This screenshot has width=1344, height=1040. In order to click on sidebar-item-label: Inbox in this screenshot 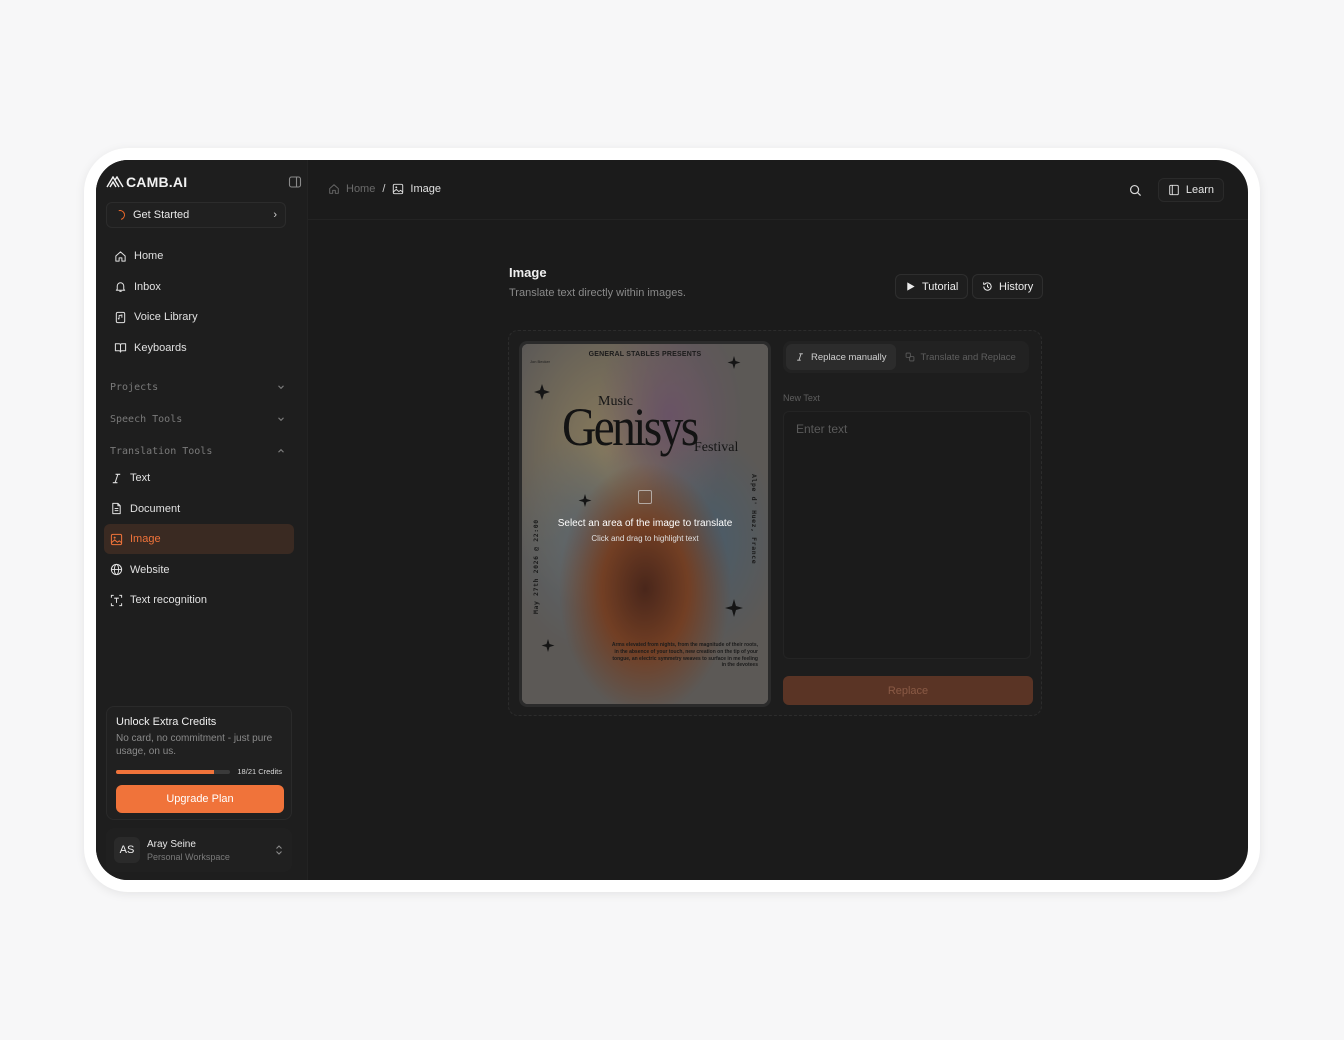, I will do `click(147, 286)`.